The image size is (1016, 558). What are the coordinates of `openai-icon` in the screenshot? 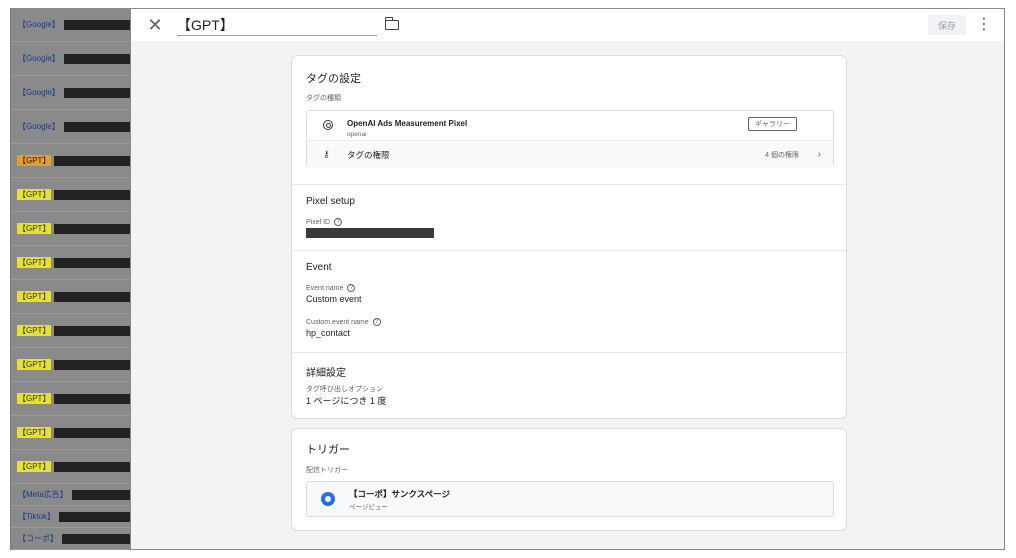 It's located at (328, 125).